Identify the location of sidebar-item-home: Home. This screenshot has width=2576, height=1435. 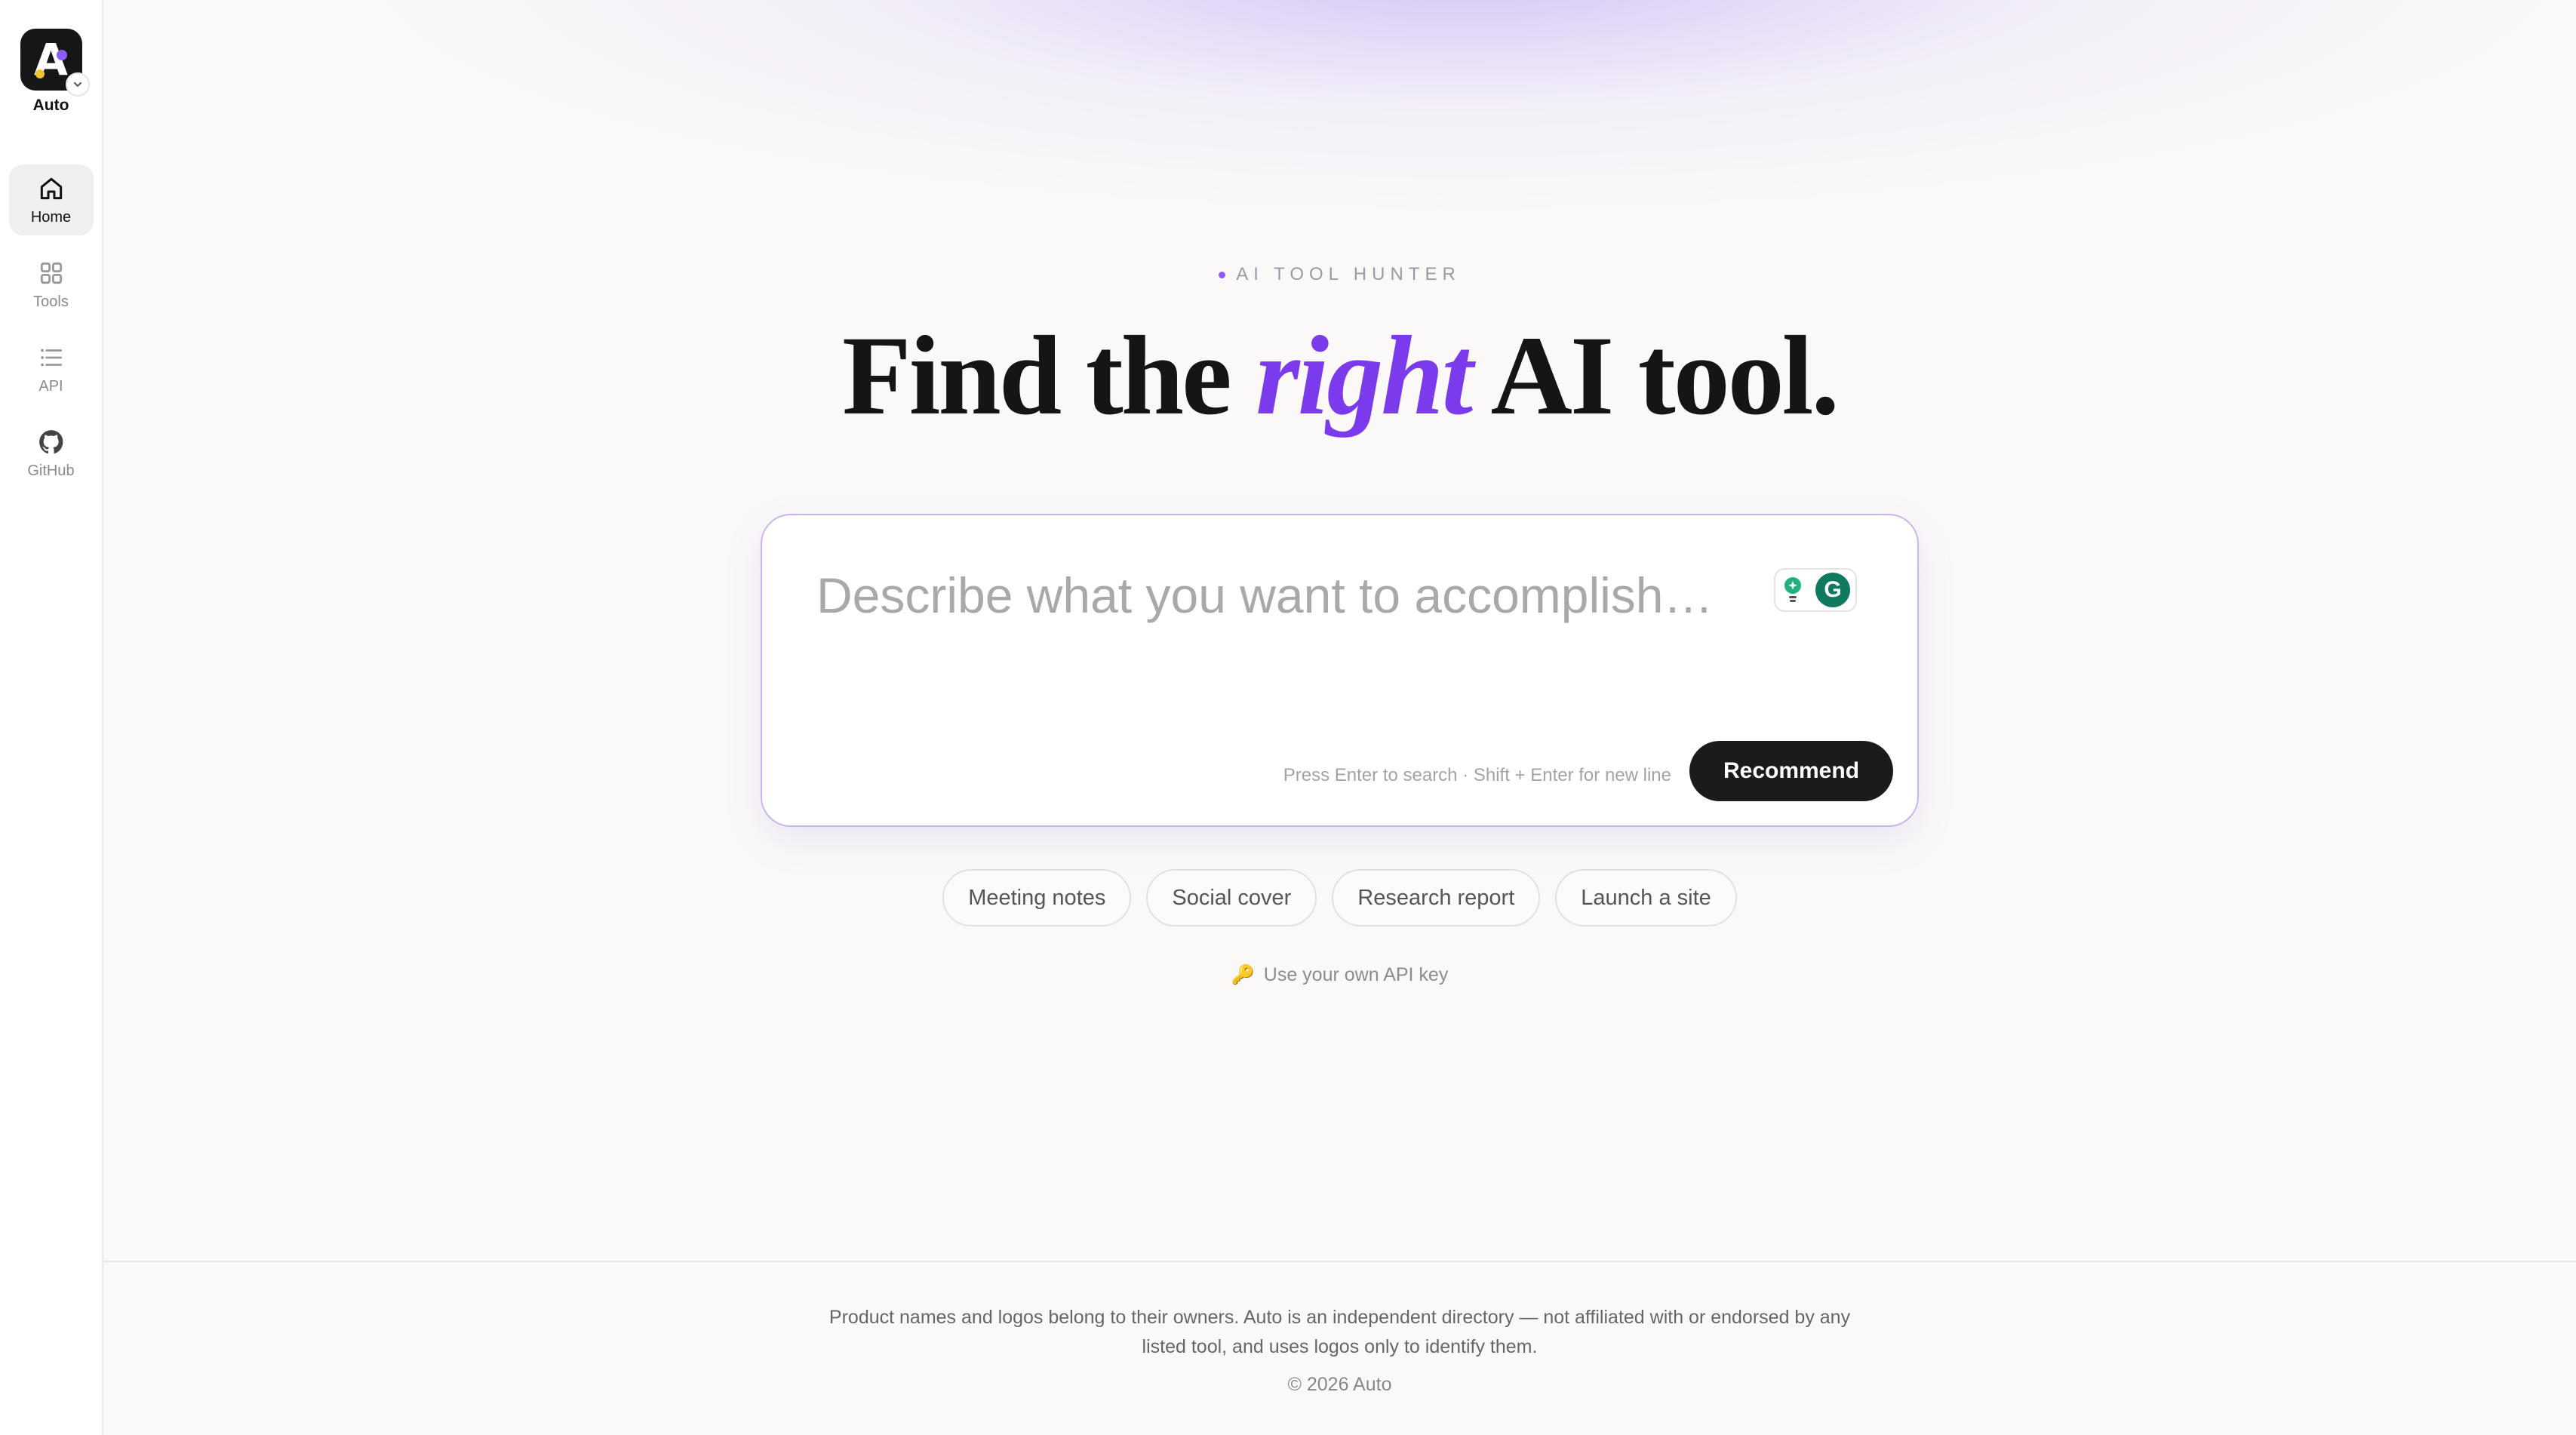
(51, 199).